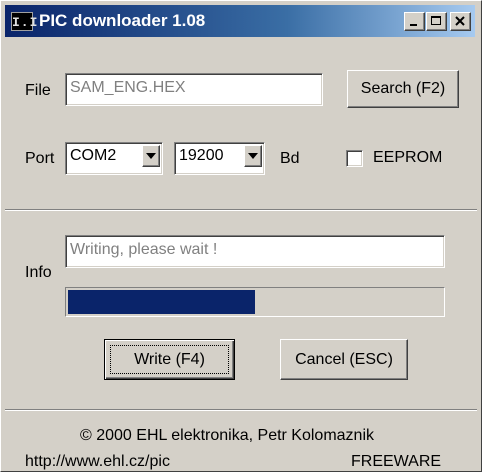 This screenshot has width=482, height=472. Describe the element at coordinates (227, 435) in the screenshot. I see `copyright-text: © 2000 EHL elektronika, Petr Kolomaznik` at that location.